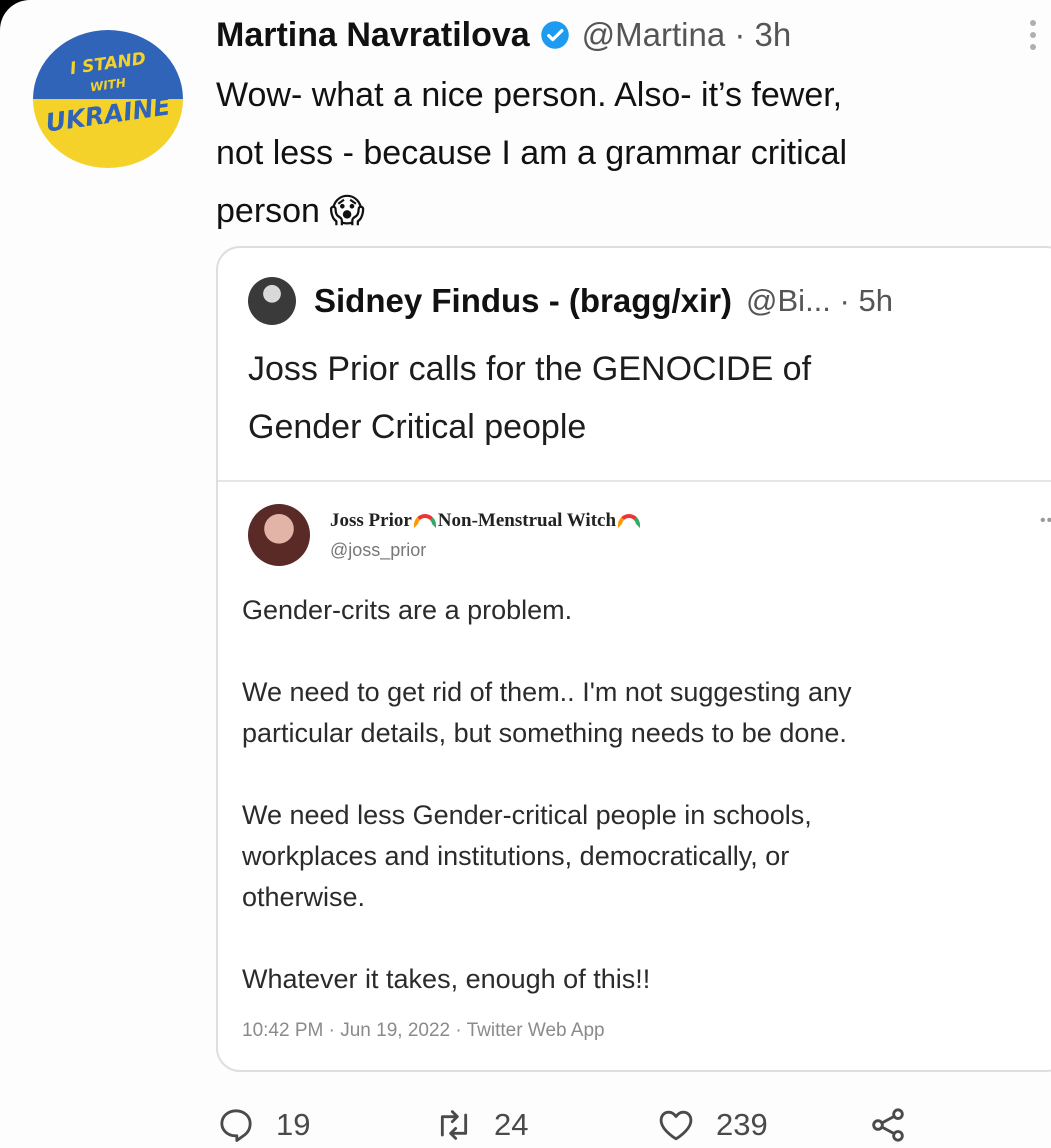 This screenshot has width=1051, height=1148. I want to click on embedded-author-name-row: Joss Prior Non-Menstrual Witch, so click(486, 521).